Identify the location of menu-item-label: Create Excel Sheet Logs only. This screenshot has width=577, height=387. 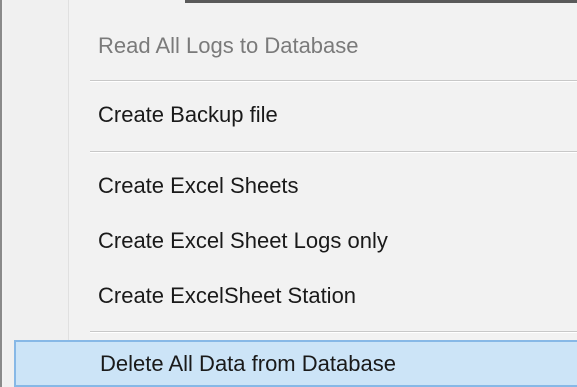
(243, 240).